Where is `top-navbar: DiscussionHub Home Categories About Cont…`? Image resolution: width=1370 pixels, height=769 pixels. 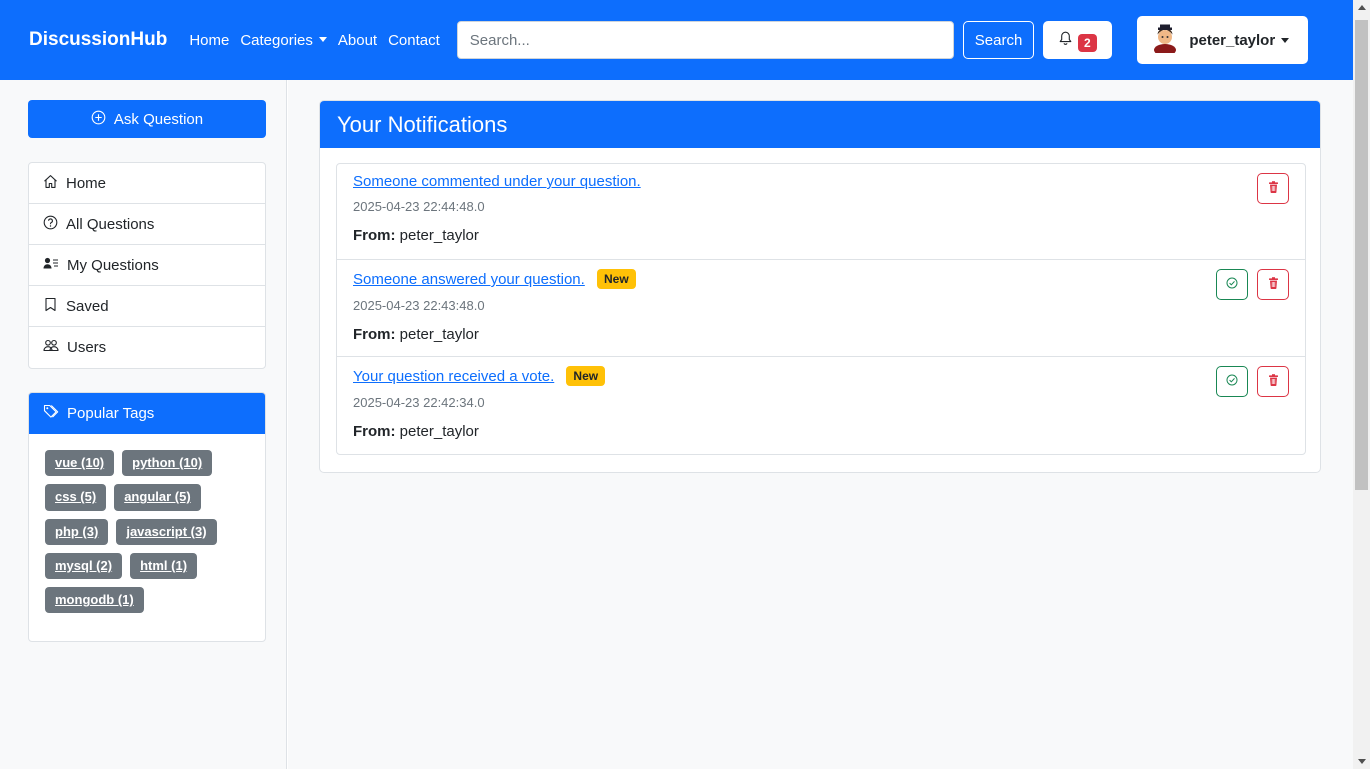 top-navbar: DiscussionHub Home Categories About Cont… is located at coordinates (676, 40).